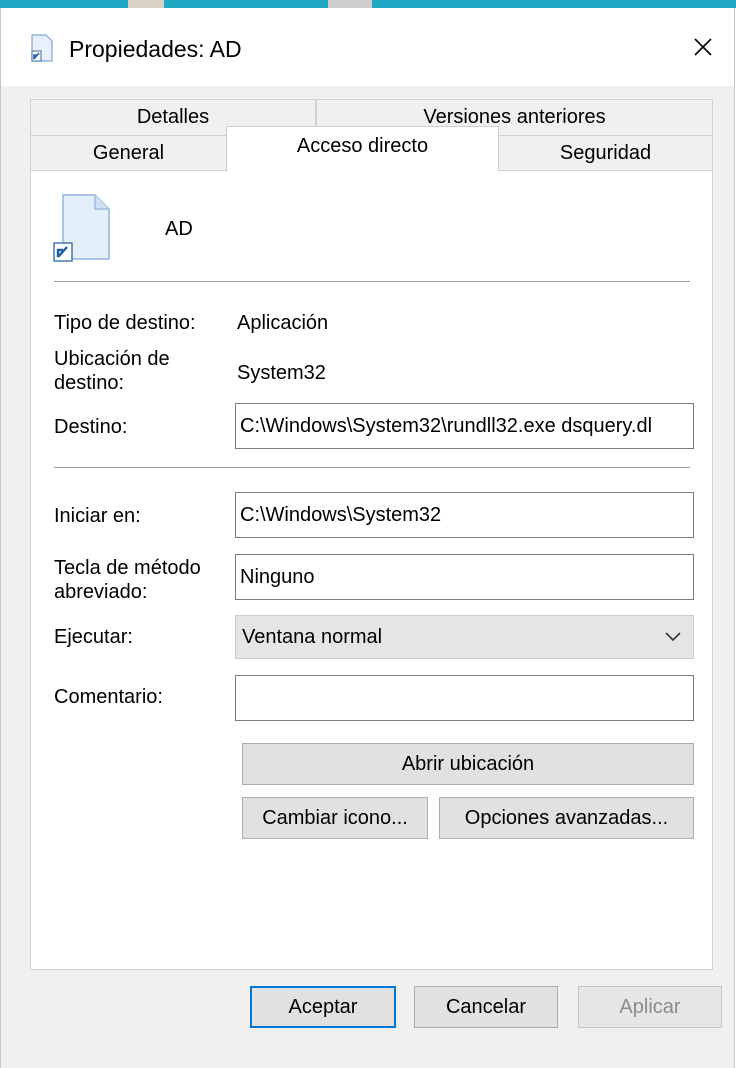 Image resolution: width=736 pixels, height=1068 pixels. Describe the element at coordinates (91, 427) in the screenshot. I see `target-label: Destino:` at that location.